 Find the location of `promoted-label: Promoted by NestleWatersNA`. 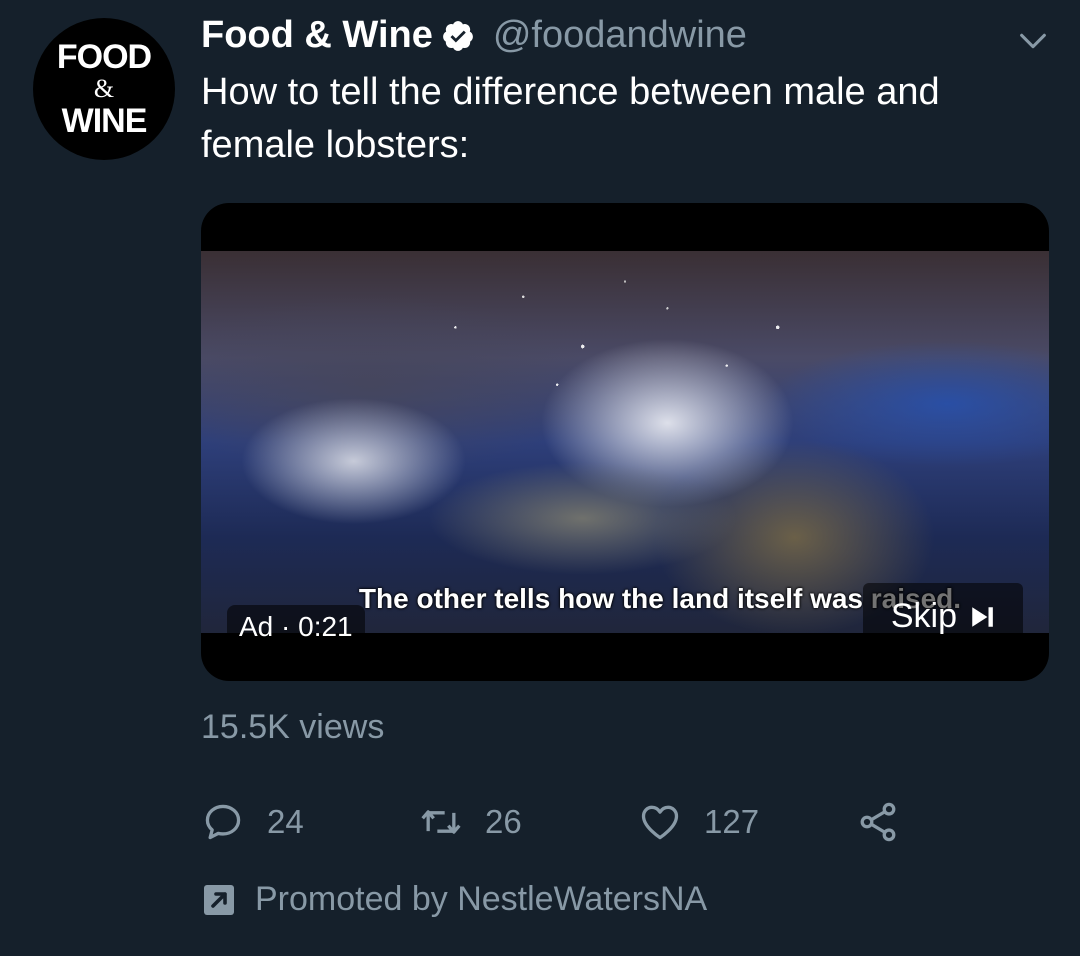

promoted-label: Promoted by NestleWatersNA is located at coordinates (454, 899).